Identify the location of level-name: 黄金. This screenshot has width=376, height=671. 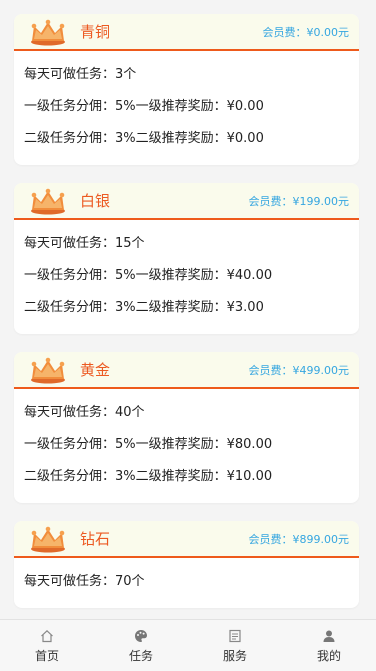
(95, 370).